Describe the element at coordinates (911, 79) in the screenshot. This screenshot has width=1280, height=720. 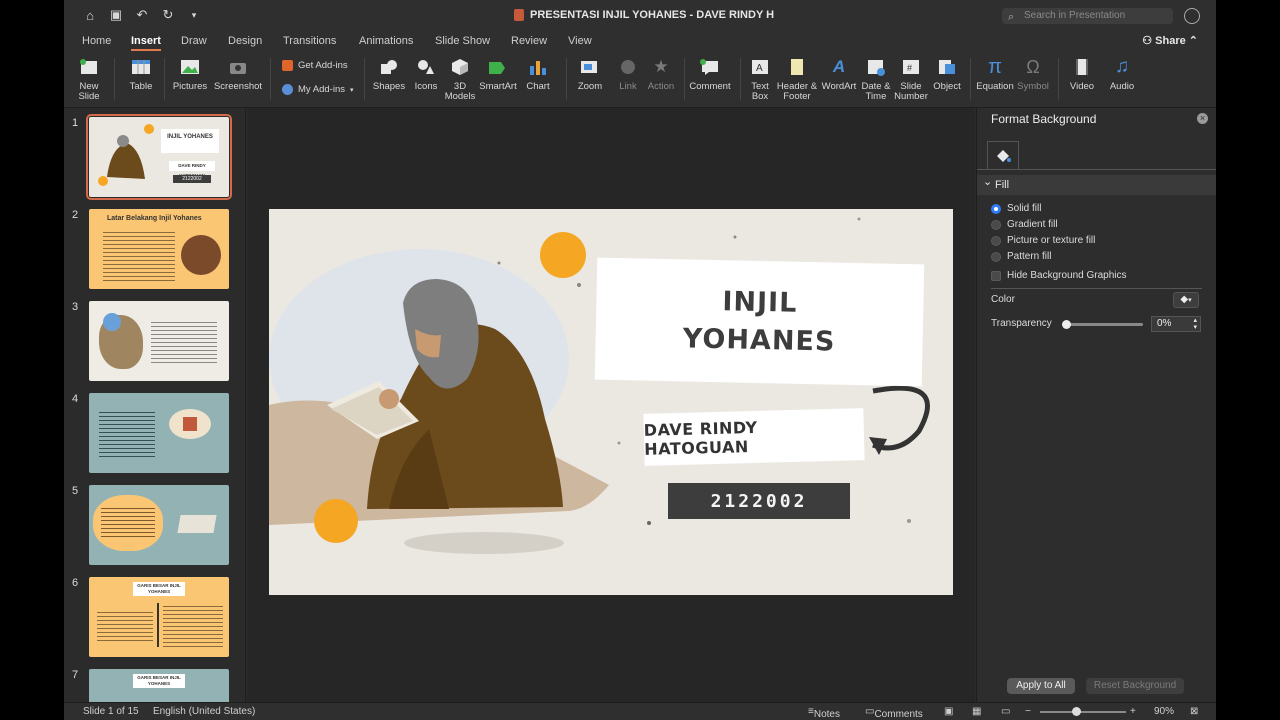
I see `slide-number-button: # Slide Number` at that location.